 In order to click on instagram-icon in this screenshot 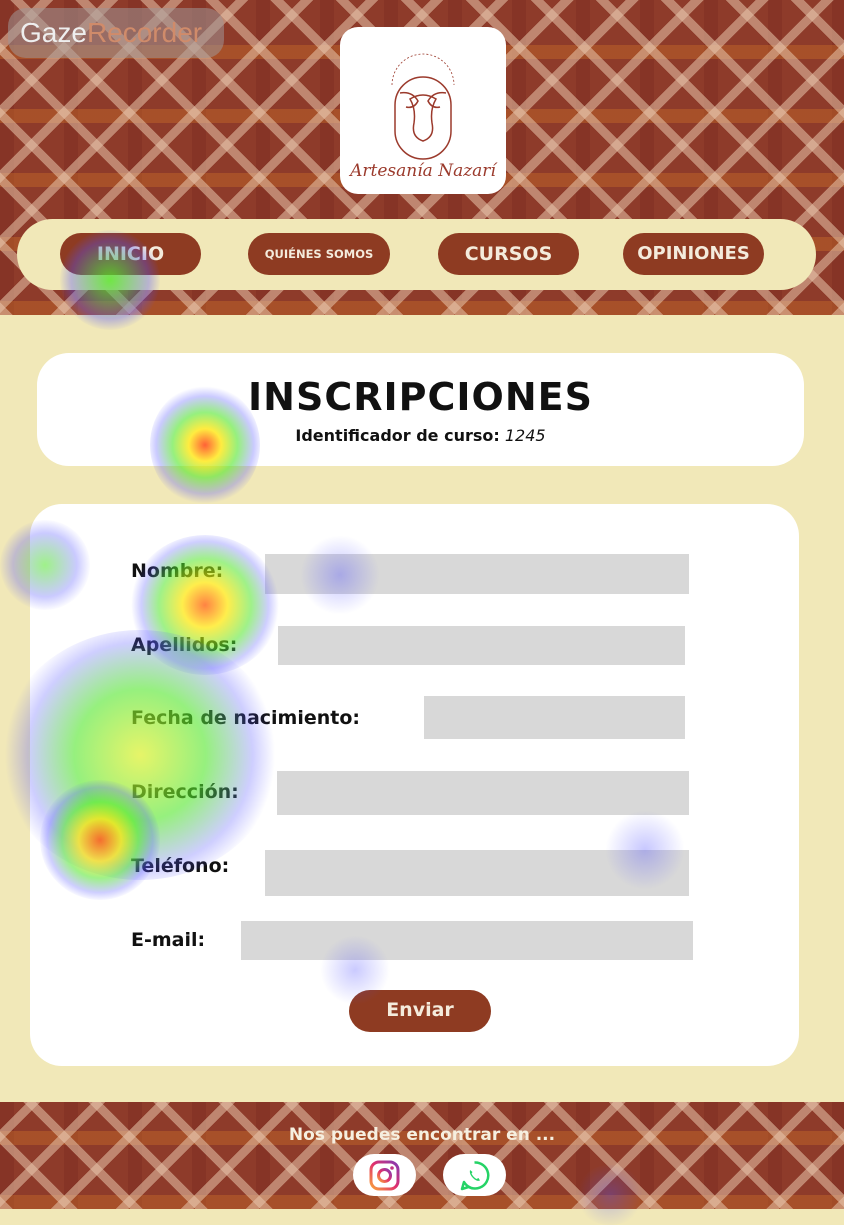, I will do `click(384, 1175)`.